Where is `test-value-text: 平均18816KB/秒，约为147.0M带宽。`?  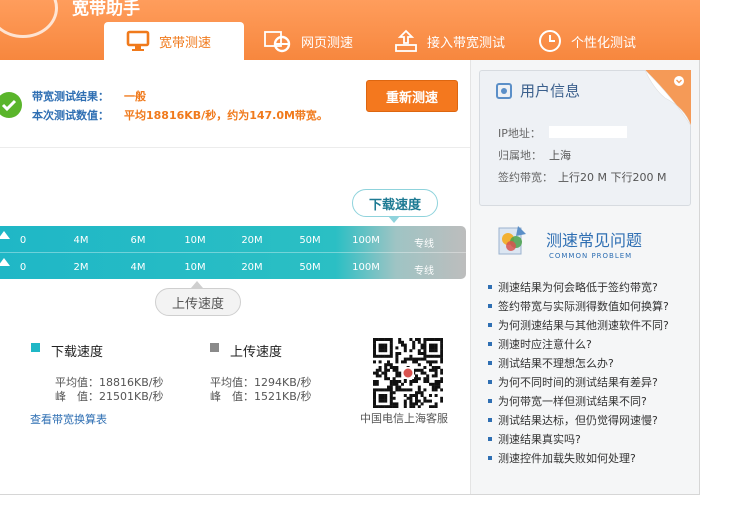
test-value-text: 平均18816KB/秒，约为147.0M带宽。 is located at coordinates (226, 115).